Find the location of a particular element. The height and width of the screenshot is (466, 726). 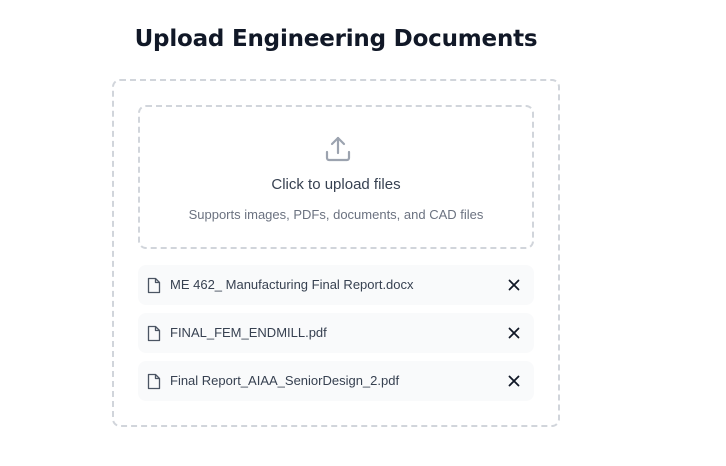

file-name: Final Report_AIAA_SeniorDesign_2.pdf is located at coordinates (285, 380).